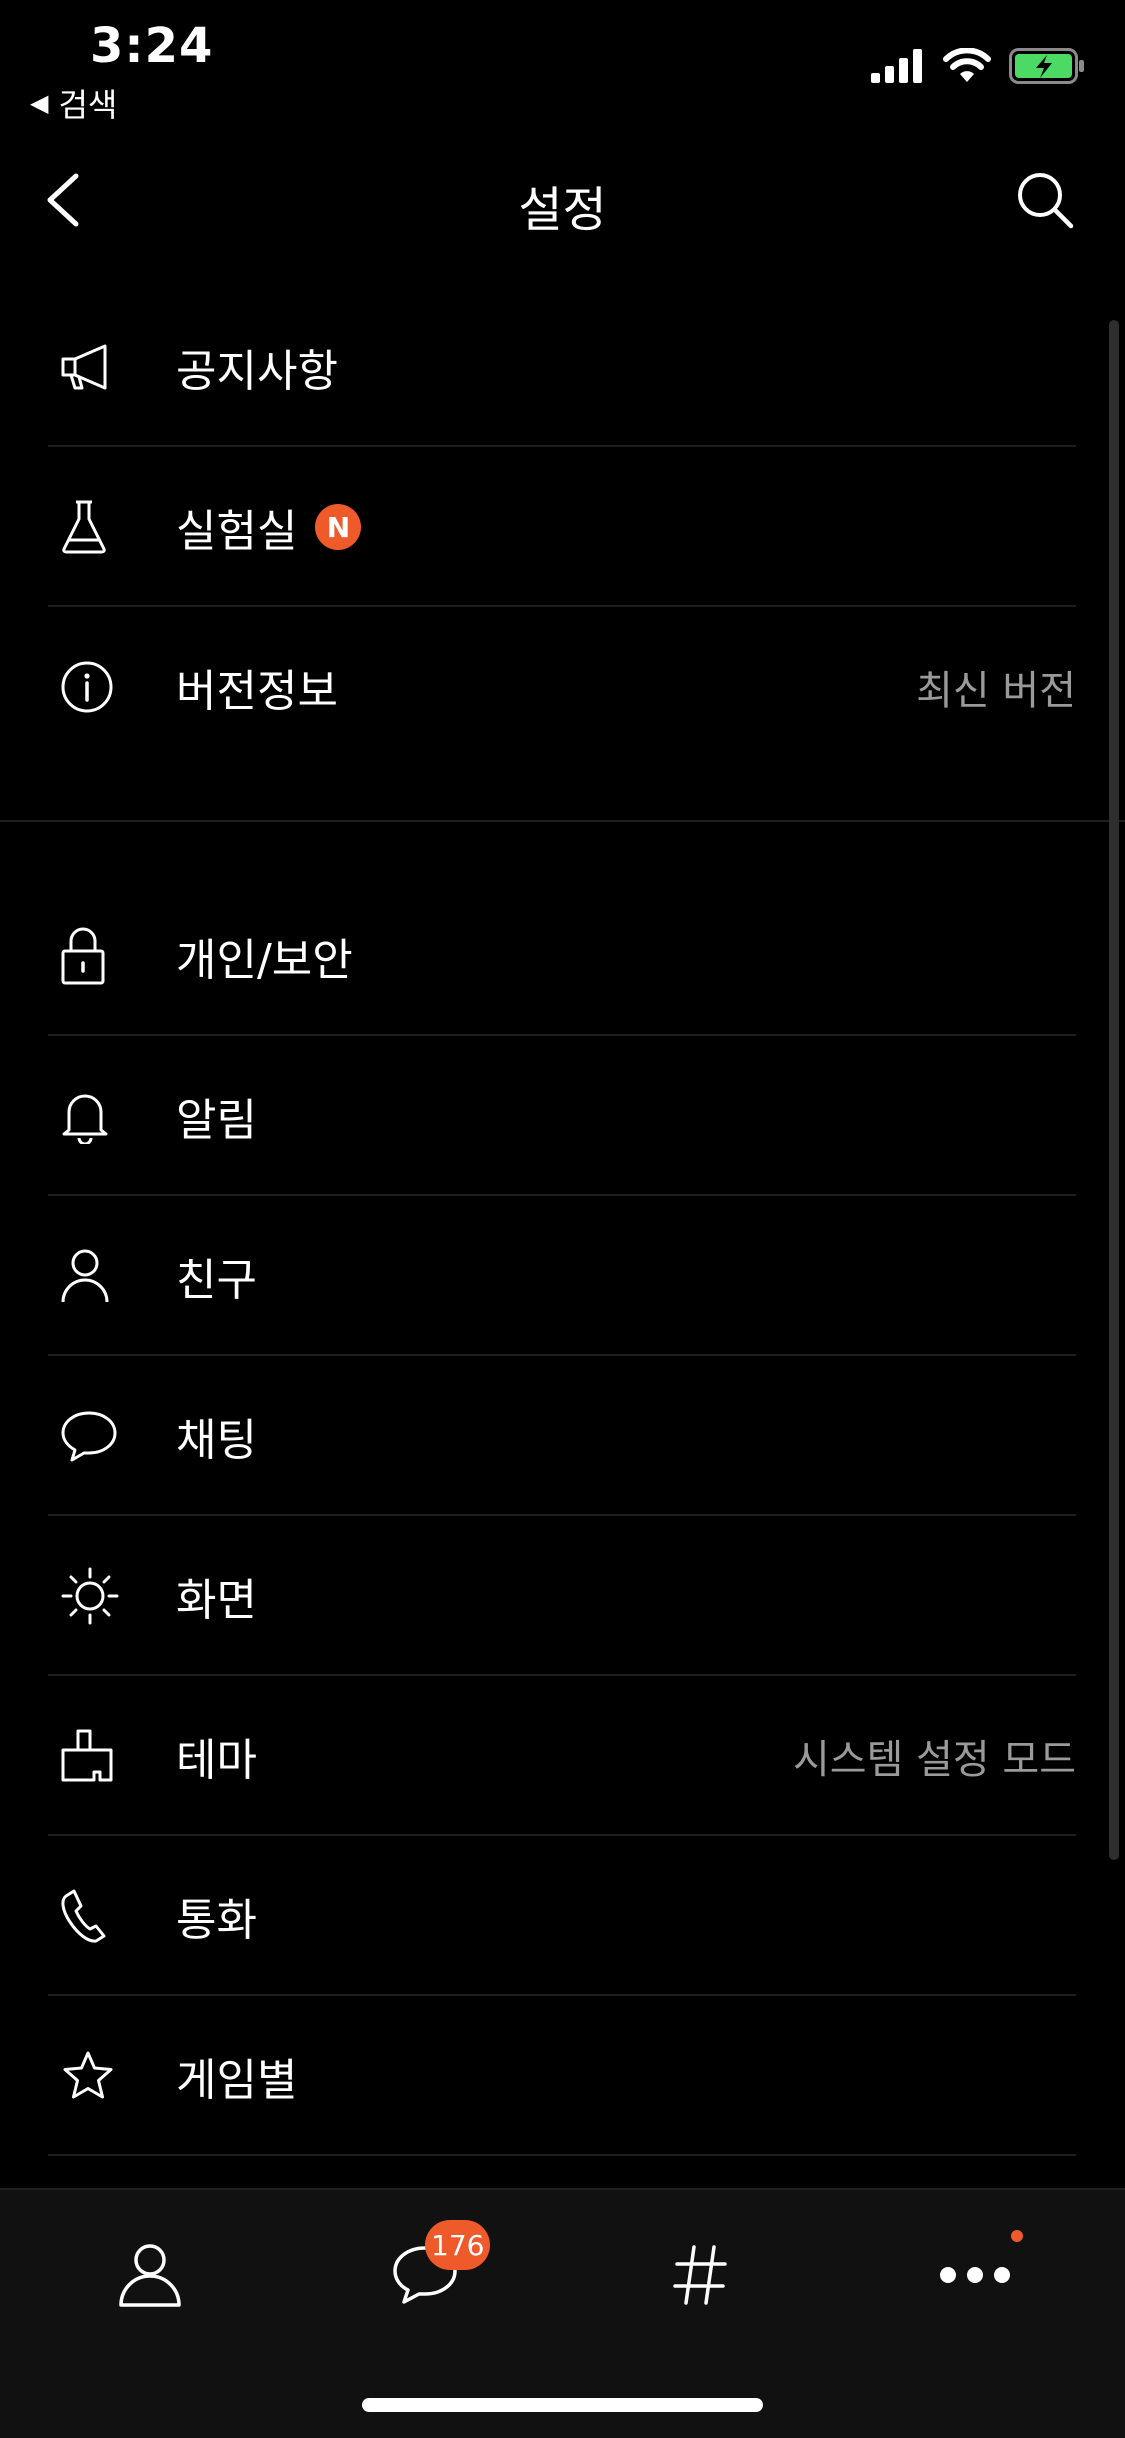  Describe the element at coordinates (84, 367) in the screenshot. I see `megaphone-icon` at that location.